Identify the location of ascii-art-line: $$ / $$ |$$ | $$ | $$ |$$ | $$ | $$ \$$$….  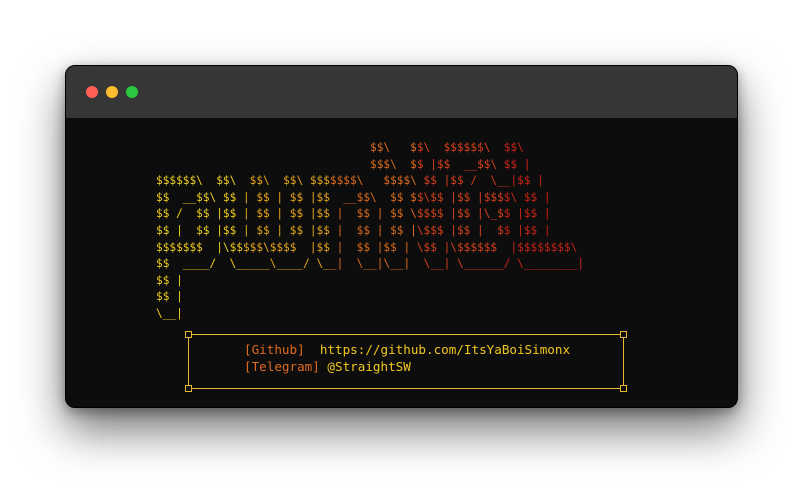
(353, 214).